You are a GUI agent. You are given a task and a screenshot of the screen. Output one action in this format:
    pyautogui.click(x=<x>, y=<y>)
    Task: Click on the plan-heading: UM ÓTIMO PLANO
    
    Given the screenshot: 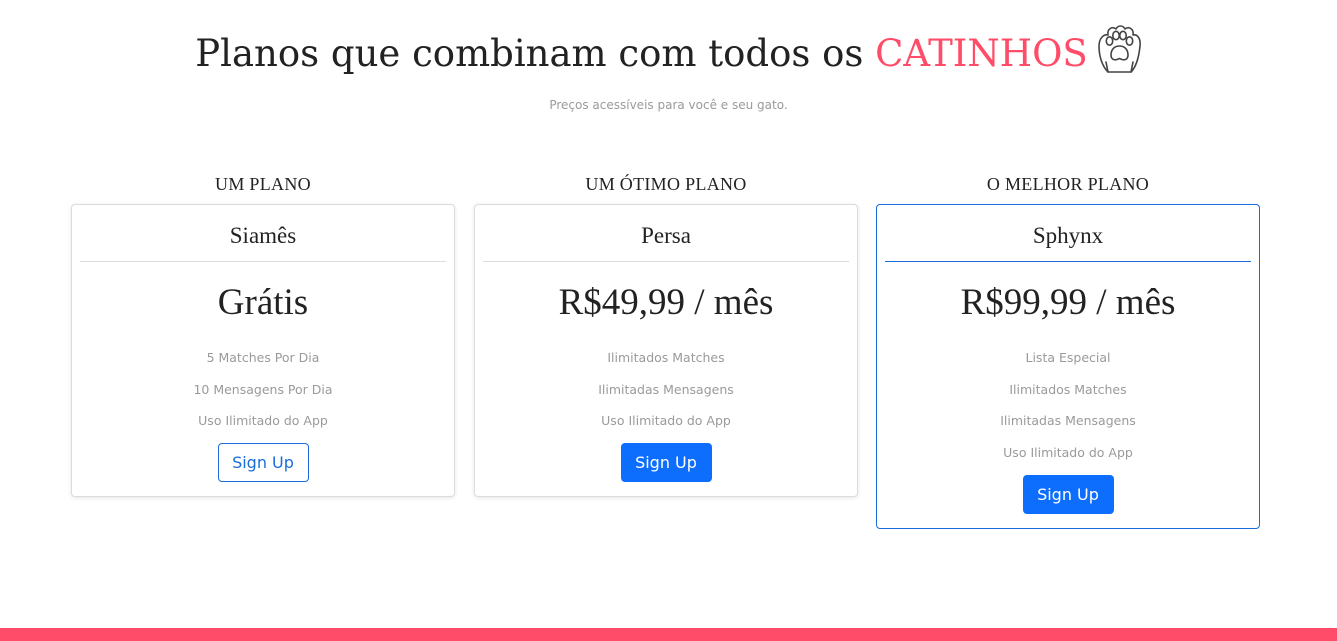 What is the action you would take?
    pyautogui.click(x=666, y=184)
    